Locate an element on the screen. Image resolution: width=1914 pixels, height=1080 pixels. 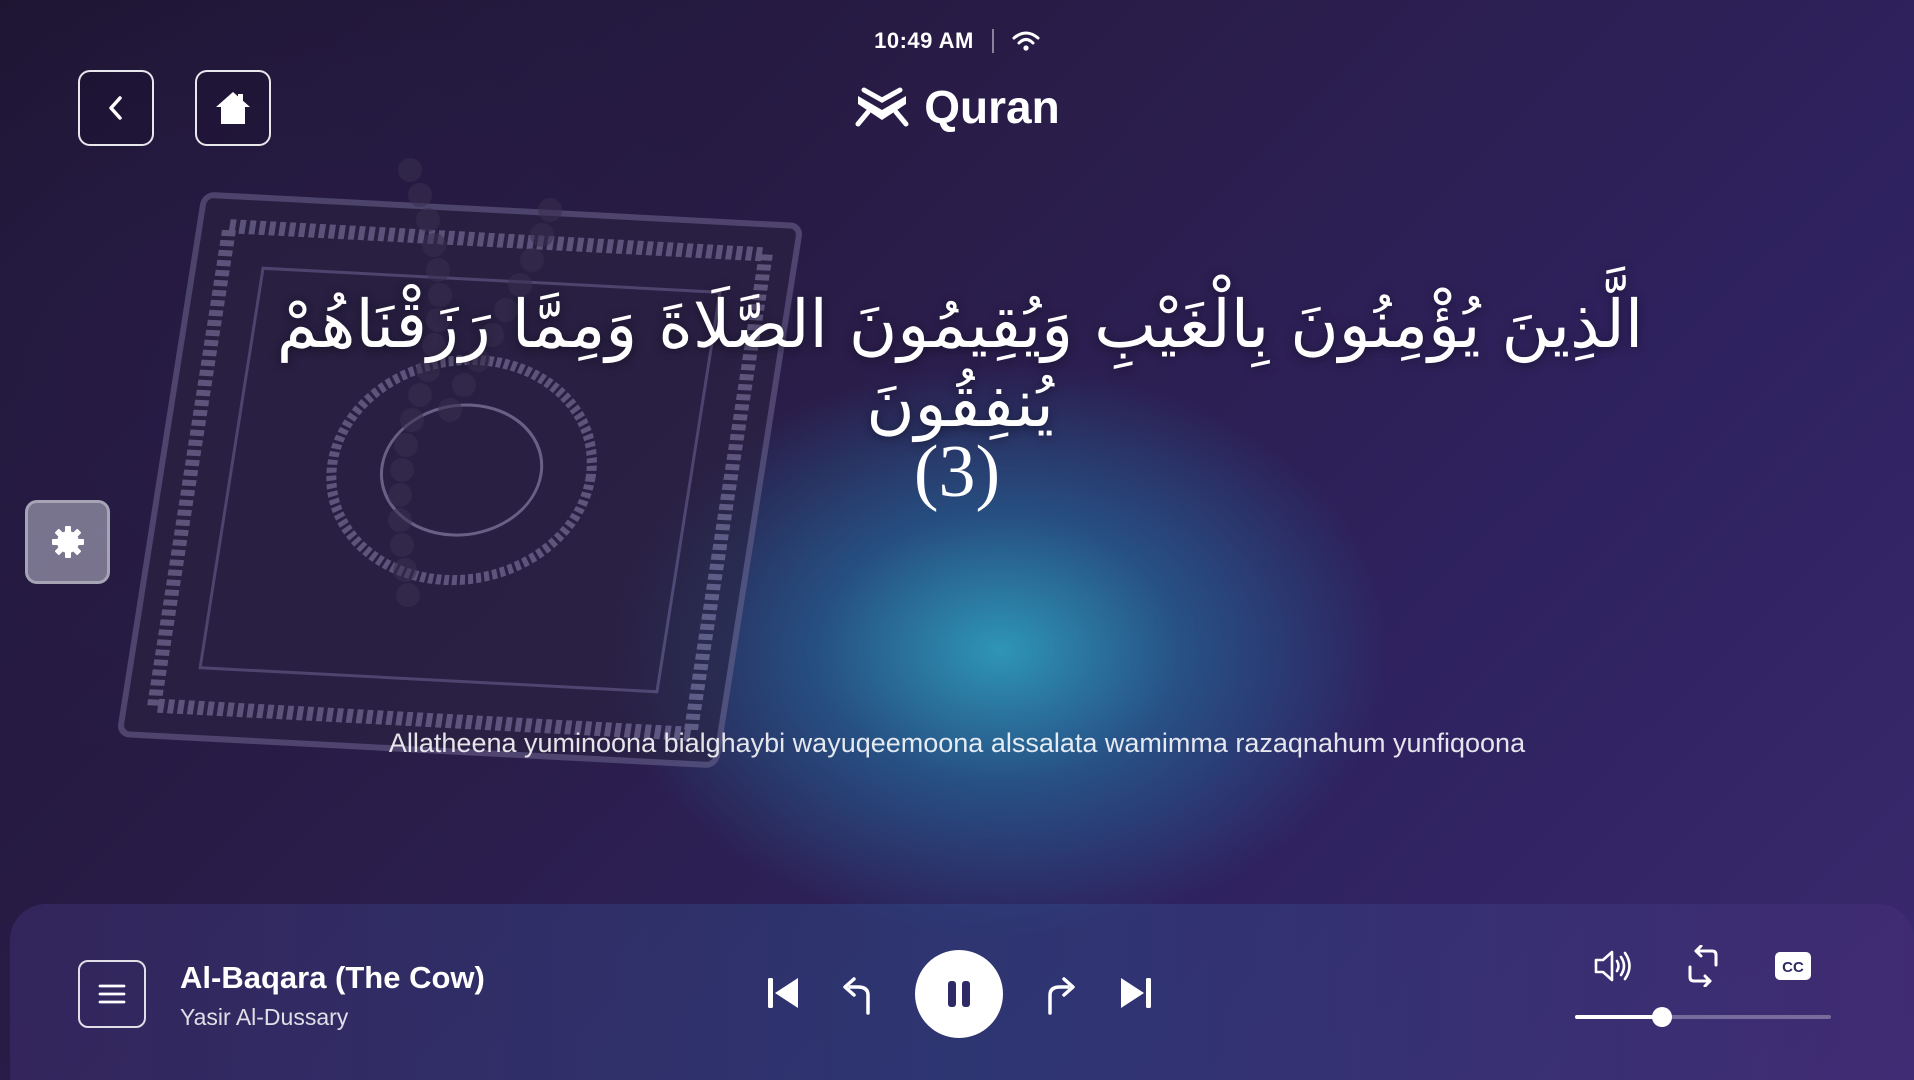
track-title: Al-Baqara (The Cow) is located at coordinates (332, 977).